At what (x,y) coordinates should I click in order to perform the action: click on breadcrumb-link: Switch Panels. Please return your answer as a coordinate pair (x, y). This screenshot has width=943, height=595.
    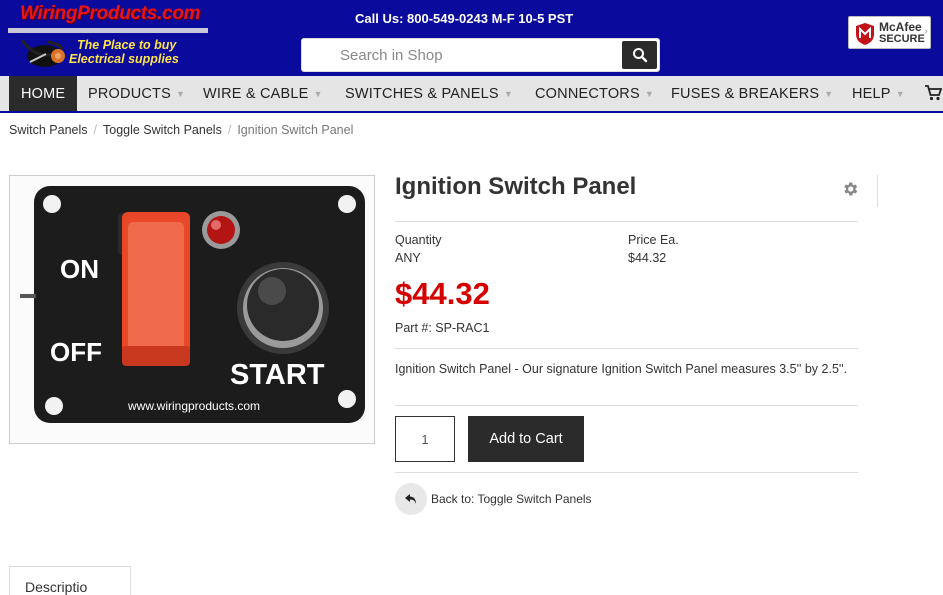
    Looking at the image, I should click on (48, 130).